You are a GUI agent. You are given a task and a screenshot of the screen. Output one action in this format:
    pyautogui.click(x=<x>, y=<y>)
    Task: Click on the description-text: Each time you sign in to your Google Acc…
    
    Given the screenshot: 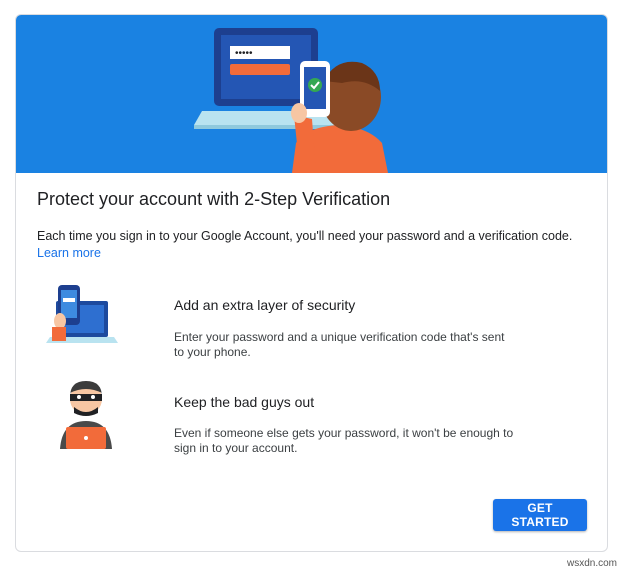 What is the action you would take?
    pyautogui.click(x=317, y=245)
    